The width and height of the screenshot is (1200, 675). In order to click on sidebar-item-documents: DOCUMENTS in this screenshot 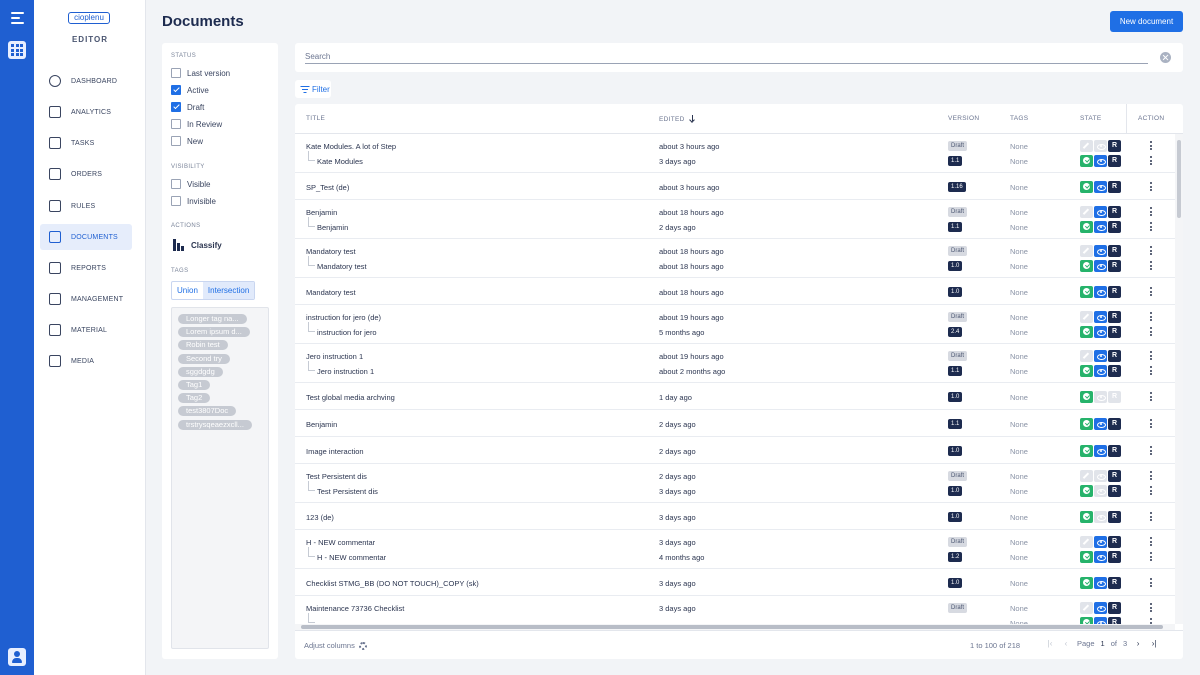, I will do `click(86, 237)`.